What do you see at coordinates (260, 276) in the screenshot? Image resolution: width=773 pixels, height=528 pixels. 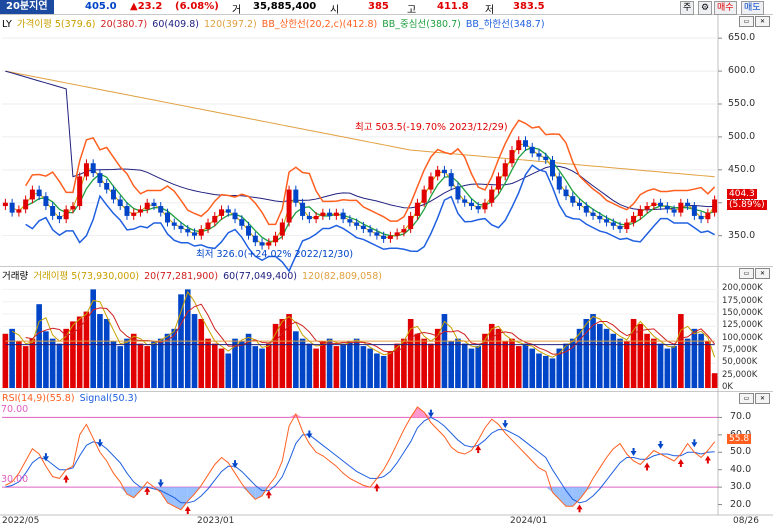 I see `legend-vol-ma60: 60(77,049,400)` at bounding box center [260, 276].